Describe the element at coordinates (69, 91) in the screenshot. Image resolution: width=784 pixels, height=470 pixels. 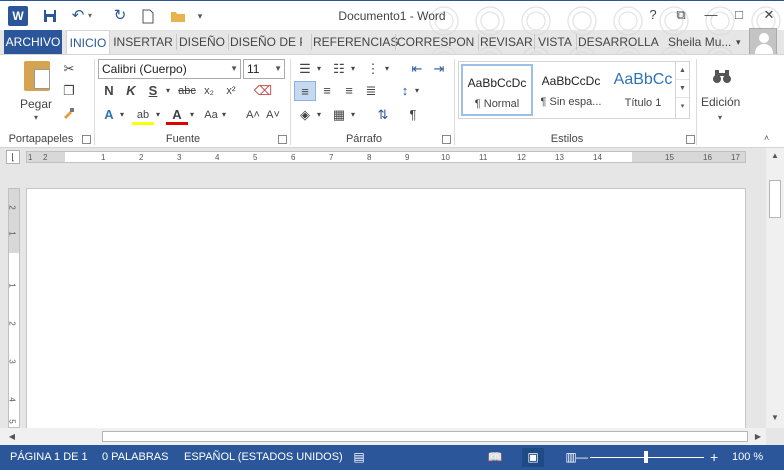
I see `copy-icon: ❐` at that location.